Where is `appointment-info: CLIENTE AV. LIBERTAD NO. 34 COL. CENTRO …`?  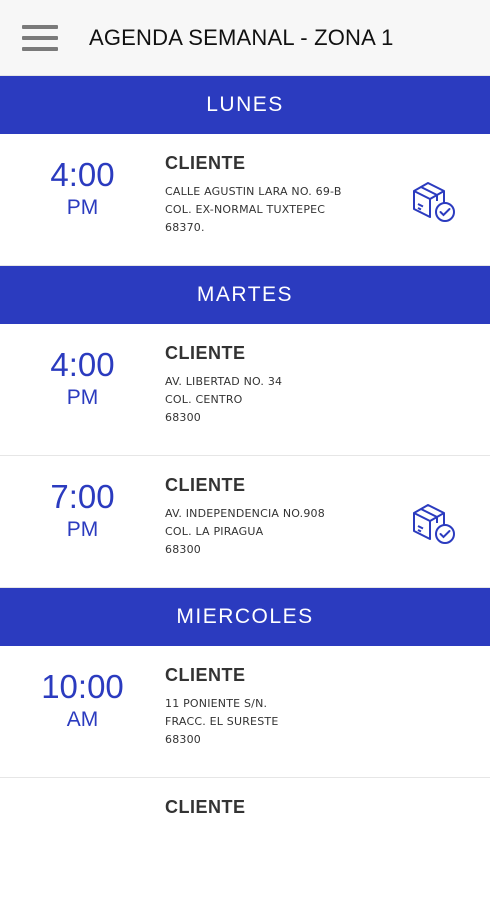 appointment-info: CLIENTE AV. LIBERTAD NO. 34 COL. CENTRO … is located at coordinates (223, 375).